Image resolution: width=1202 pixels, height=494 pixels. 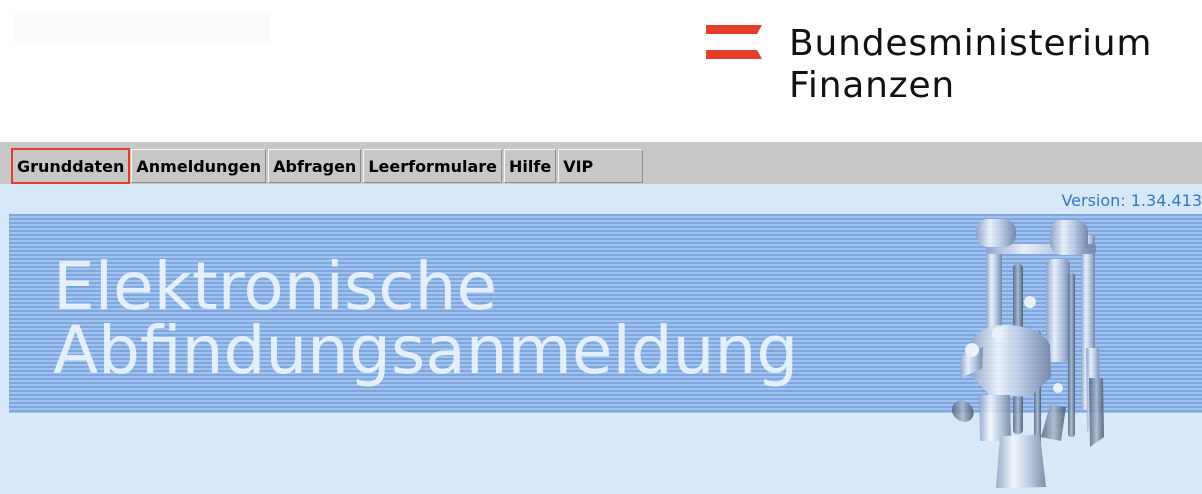 What do you see at coordinates (601, 166) in the screenshot?
I see `menu-item-vip: VIP` at bounding box center [601, 166].